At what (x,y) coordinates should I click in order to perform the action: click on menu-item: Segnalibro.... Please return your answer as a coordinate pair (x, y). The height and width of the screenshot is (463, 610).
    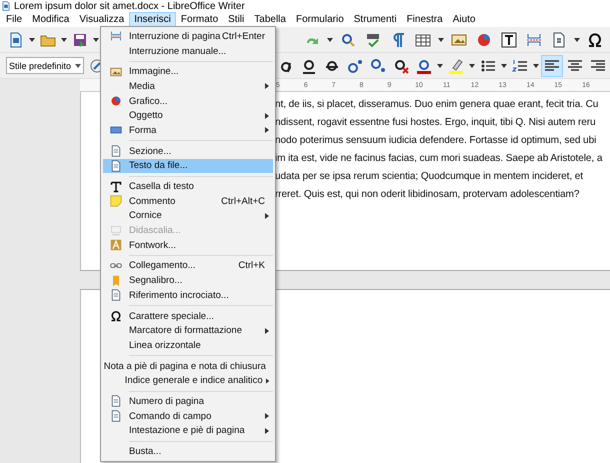
    Looking at the image, I should click on (188, 280).